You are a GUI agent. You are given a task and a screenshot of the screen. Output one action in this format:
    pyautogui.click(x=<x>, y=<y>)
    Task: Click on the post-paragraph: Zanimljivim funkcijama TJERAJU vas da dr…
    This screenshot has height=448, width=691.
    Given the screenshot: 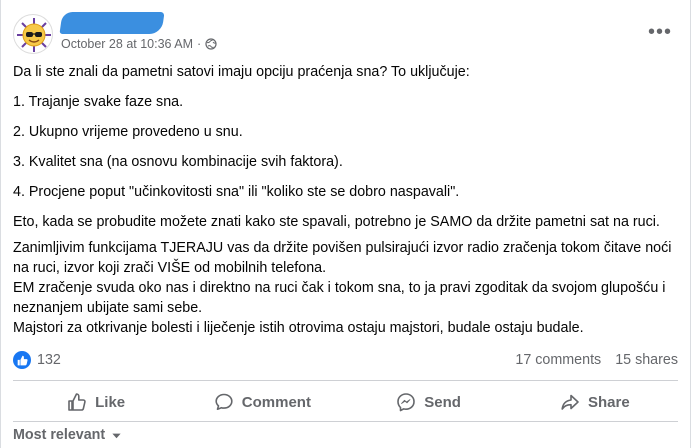 What is the action you would take?
    pyautogui.click(x=342, y=258)
    